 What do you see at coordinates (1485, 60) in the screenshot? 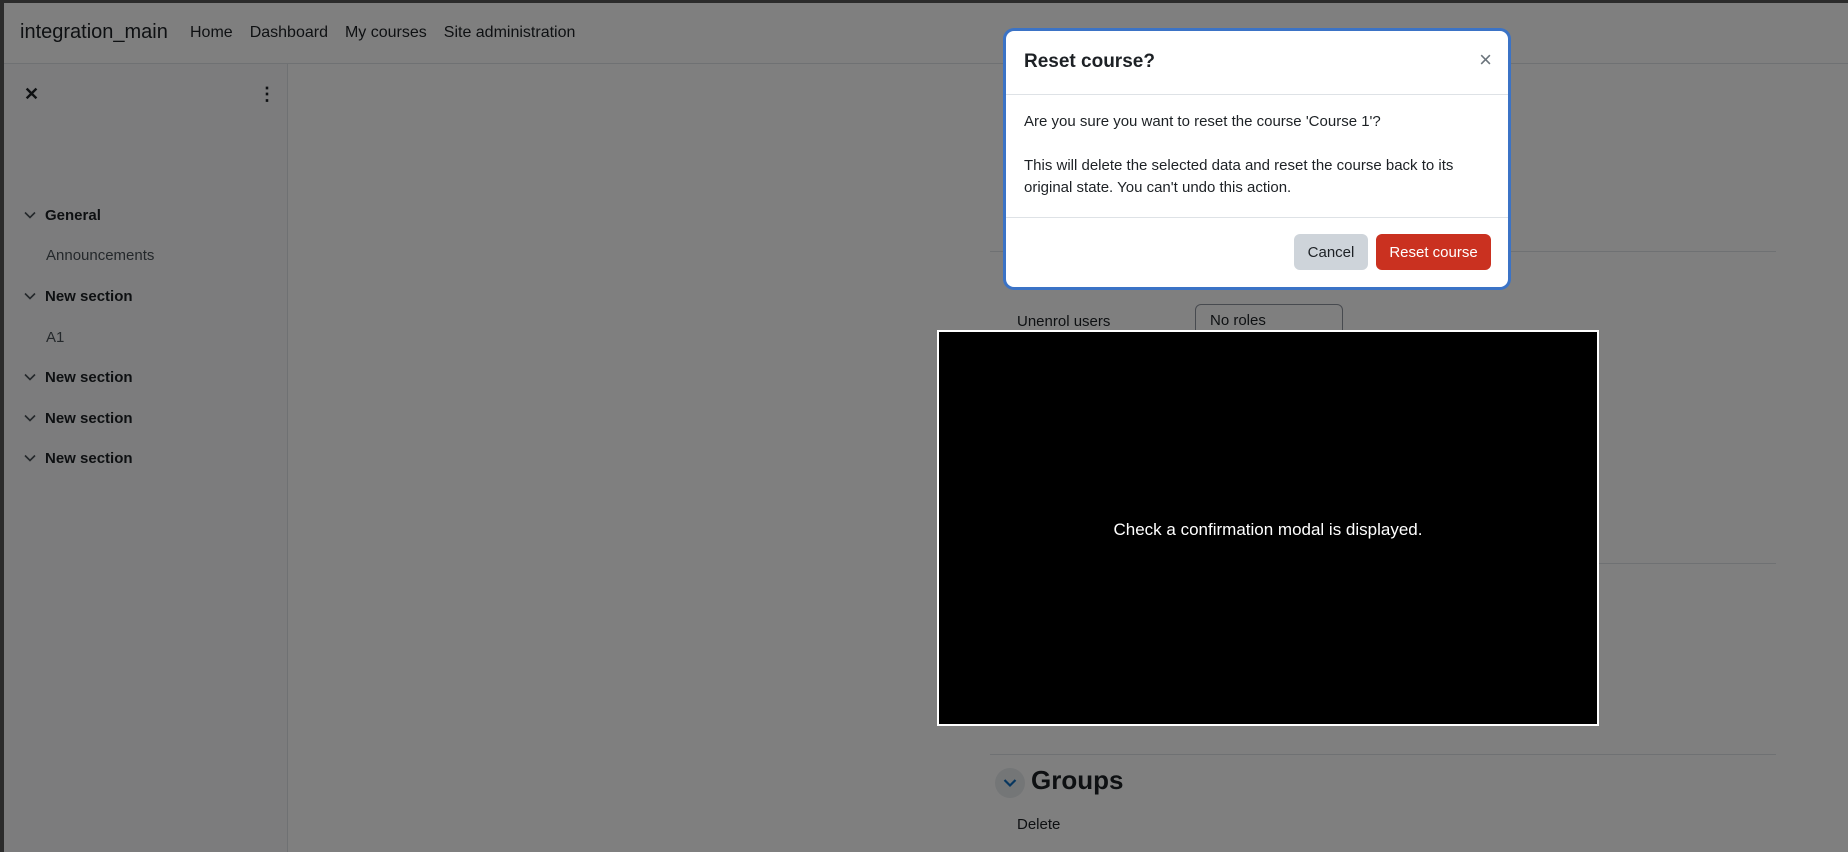
I see `close-icon: ×` at bounding box center [1485, 60].